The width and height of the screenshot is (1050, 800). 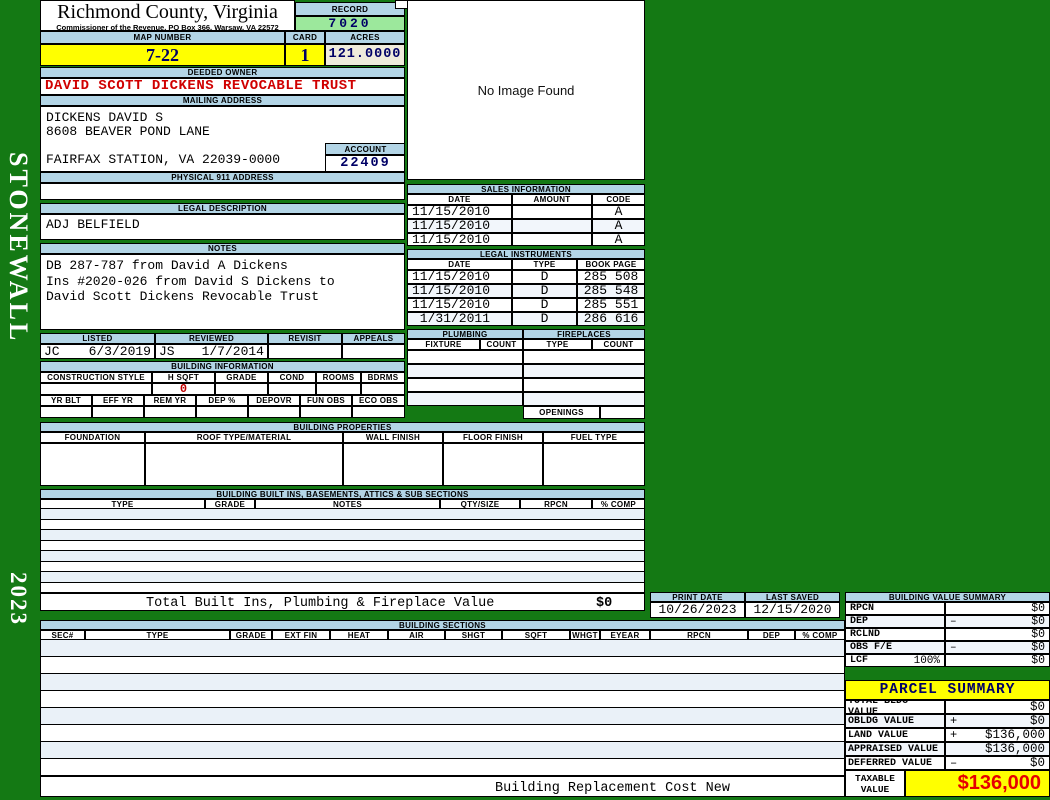 What do you see at coordinates (584, 357) in the screenshot?
I see `fireplace-row` at bounding box center [584, 357].